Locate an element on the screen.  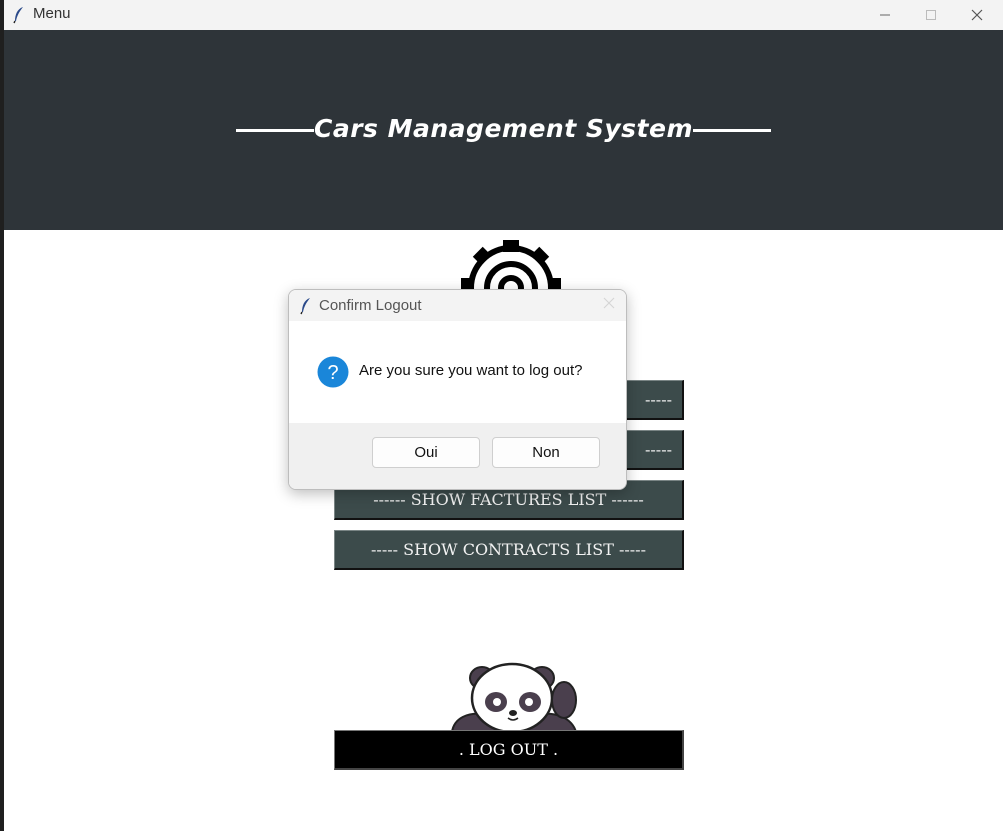
oui-button: Oui is located at coordinates (426, 452).